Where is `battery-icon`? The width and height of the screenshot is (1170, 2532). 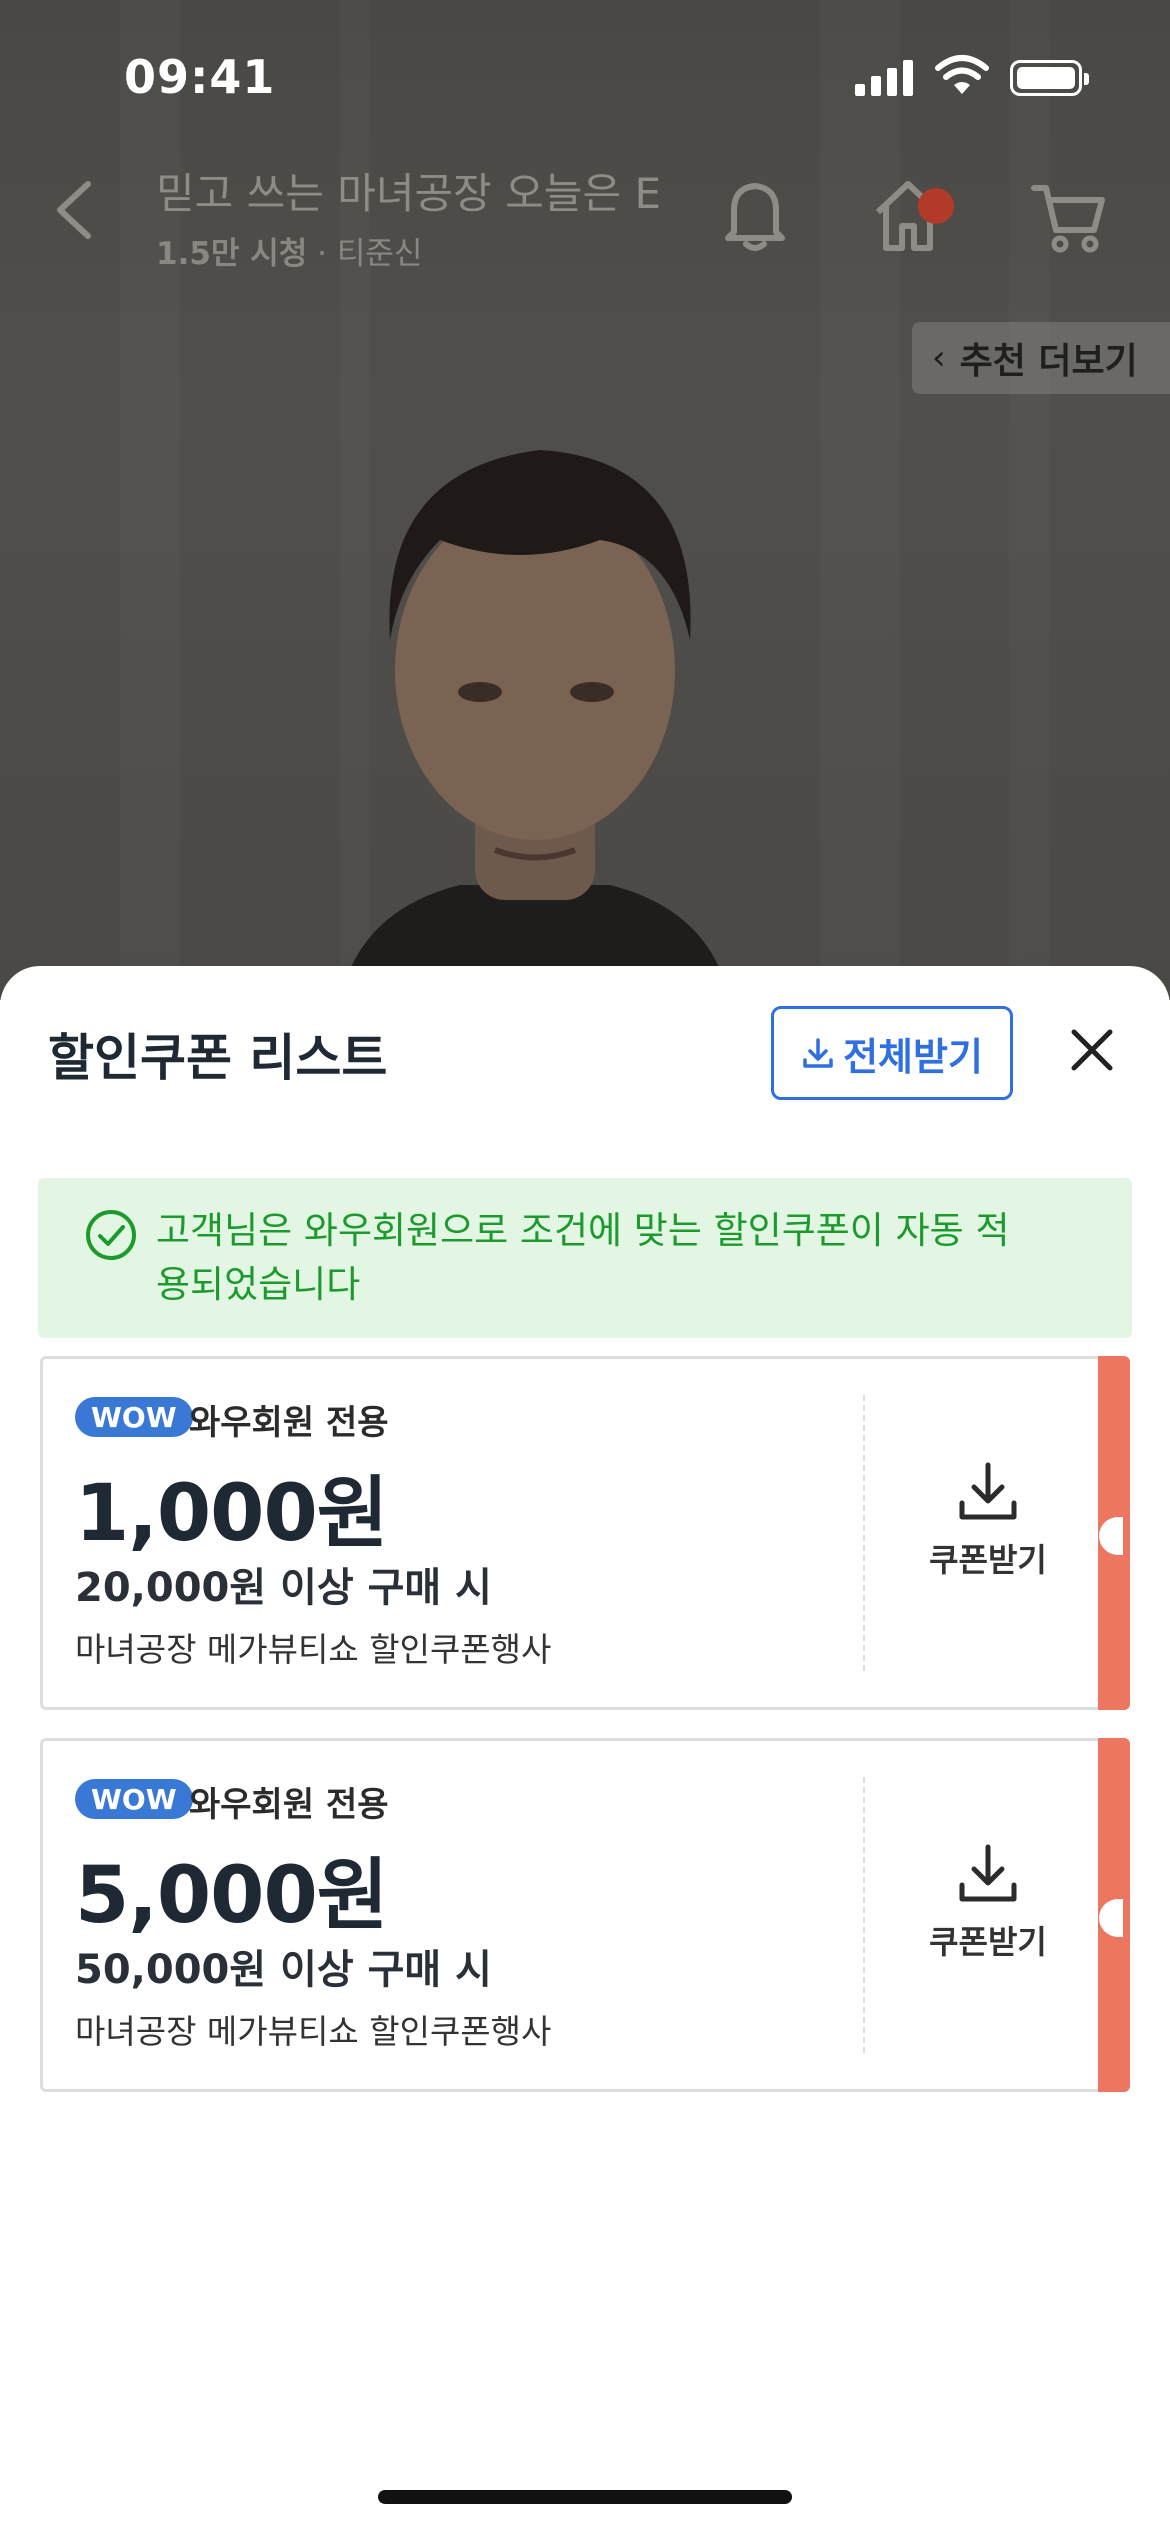 battery-icon is located at coordinates (1049, 78).